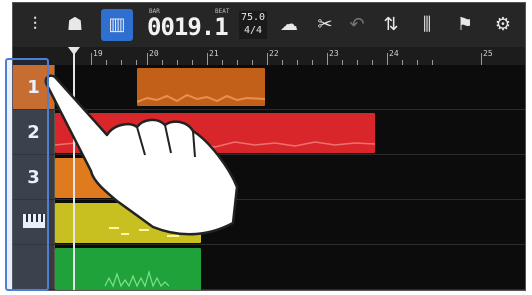 The height and width of the screenshot is (295, 532). Describe the element at coordinates (117, 25) in the screenshot. I see `keyboard-icon: ▥` at that location.